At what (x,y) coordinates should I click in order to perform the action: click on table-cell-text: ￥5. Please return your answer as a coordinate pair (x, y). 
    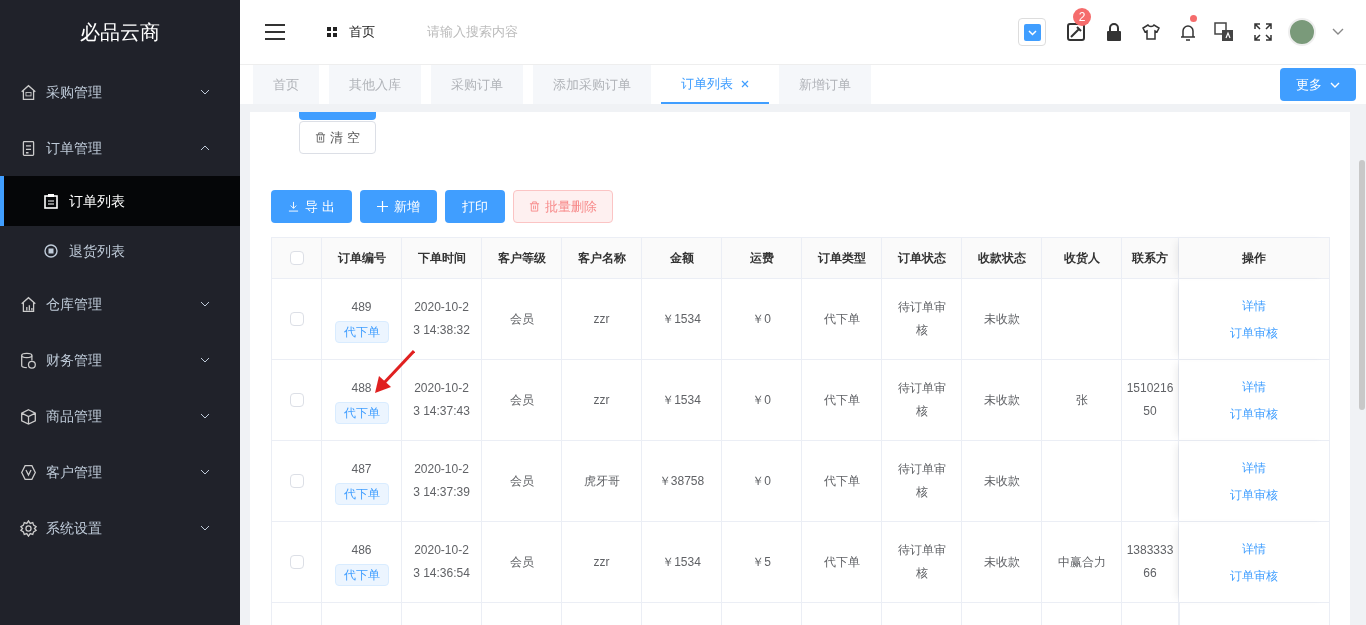
    Looking at the image, I should click on (761, 562).